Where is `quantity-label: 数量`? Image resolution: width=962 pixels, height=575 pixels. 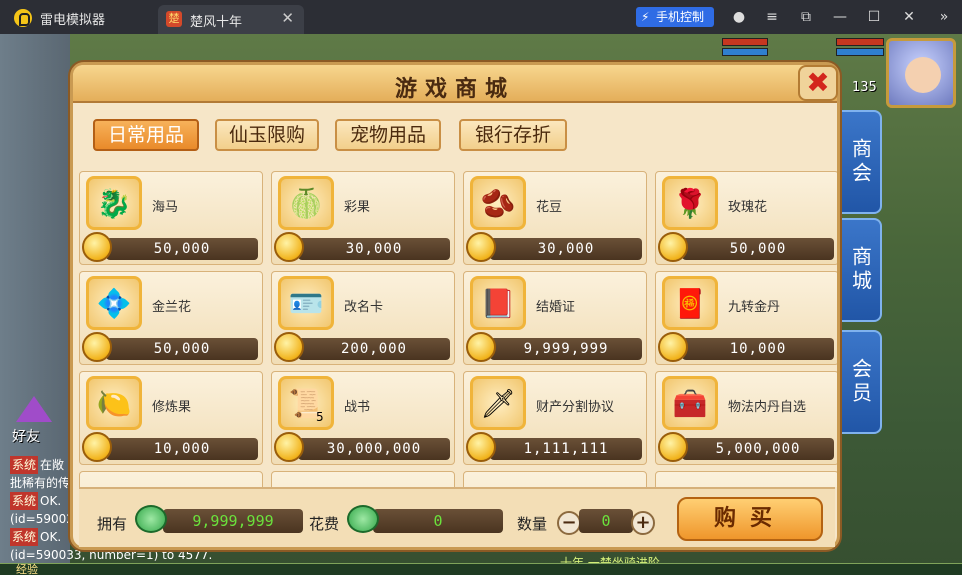
quantity-label: 数量 is located at coordinates (532, 524).